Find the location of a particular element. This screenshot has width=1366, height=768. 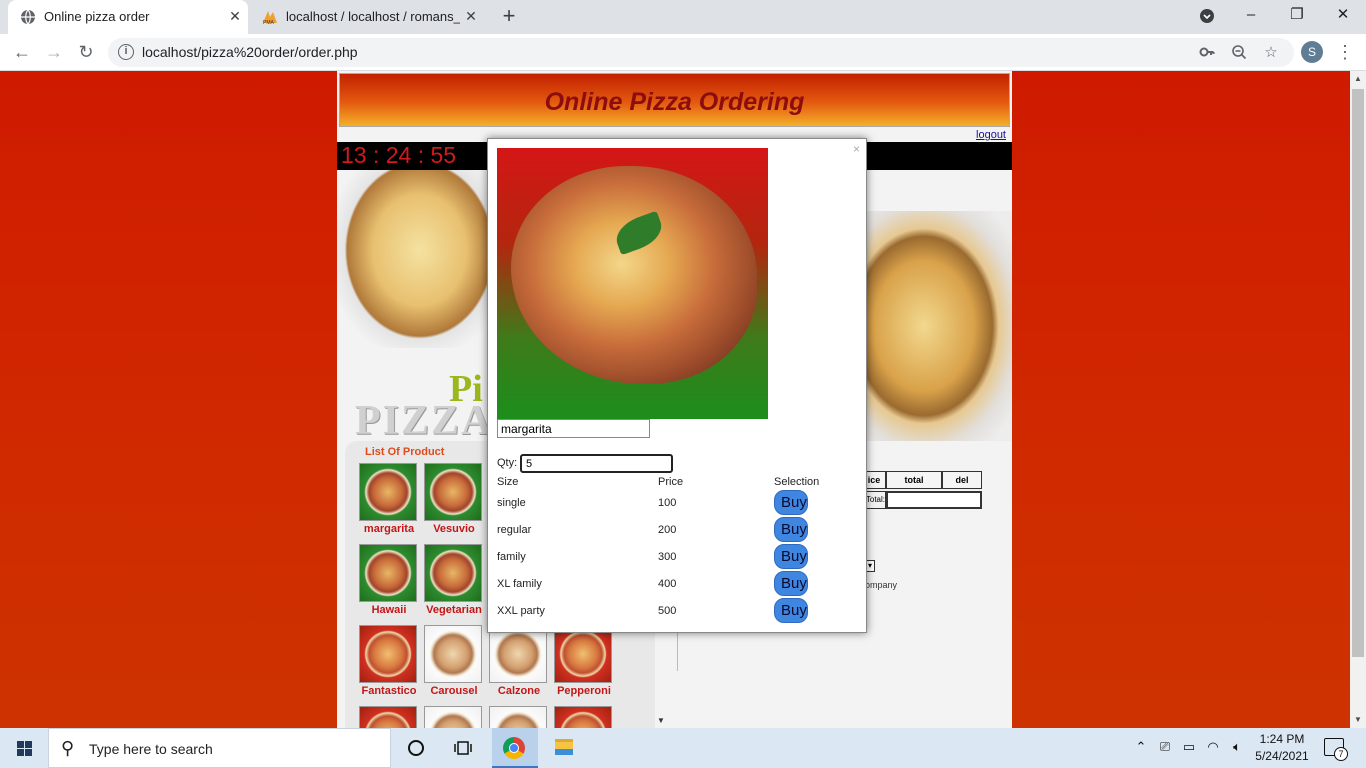

forward-arrow-icon: → is located at coordinates (54, 52).